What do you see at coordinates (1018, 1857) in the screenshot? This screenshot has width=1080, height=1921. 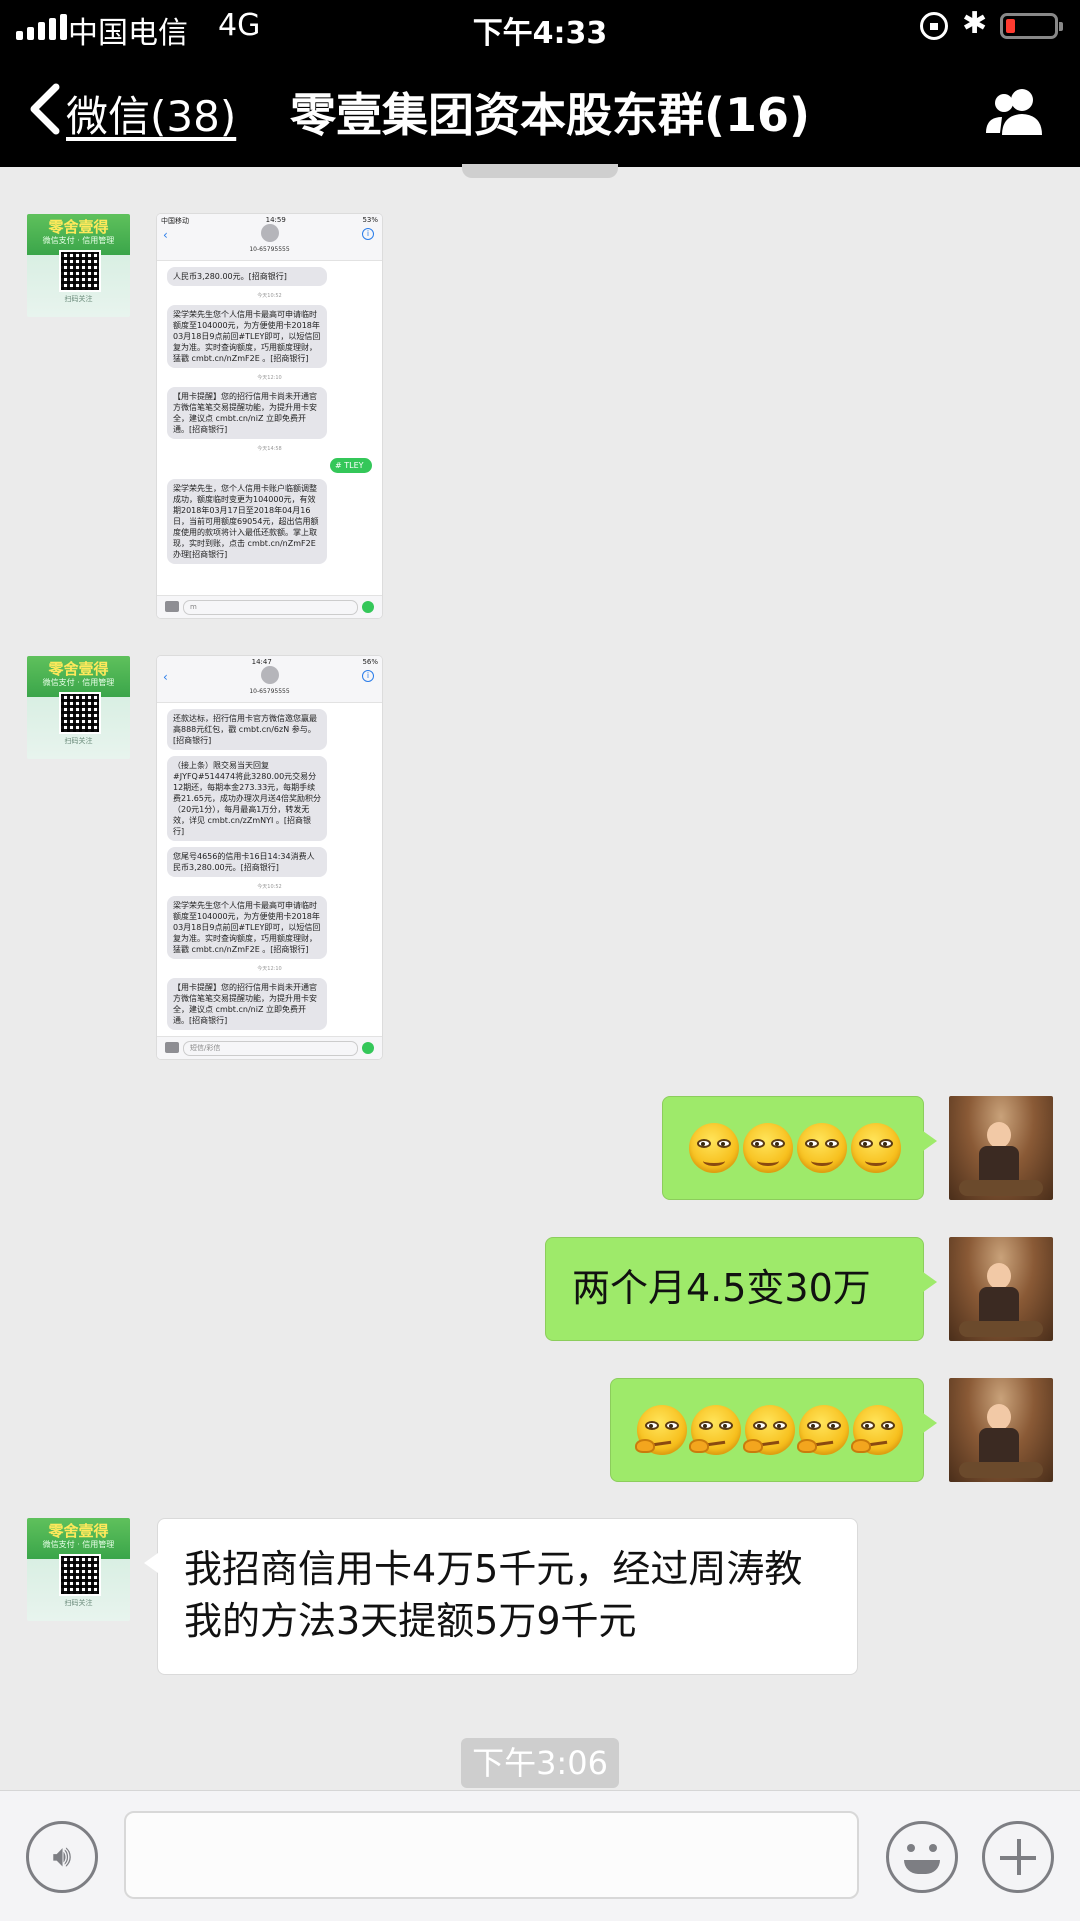 I see `plus-icon` at bounding box center [1018, 1857].